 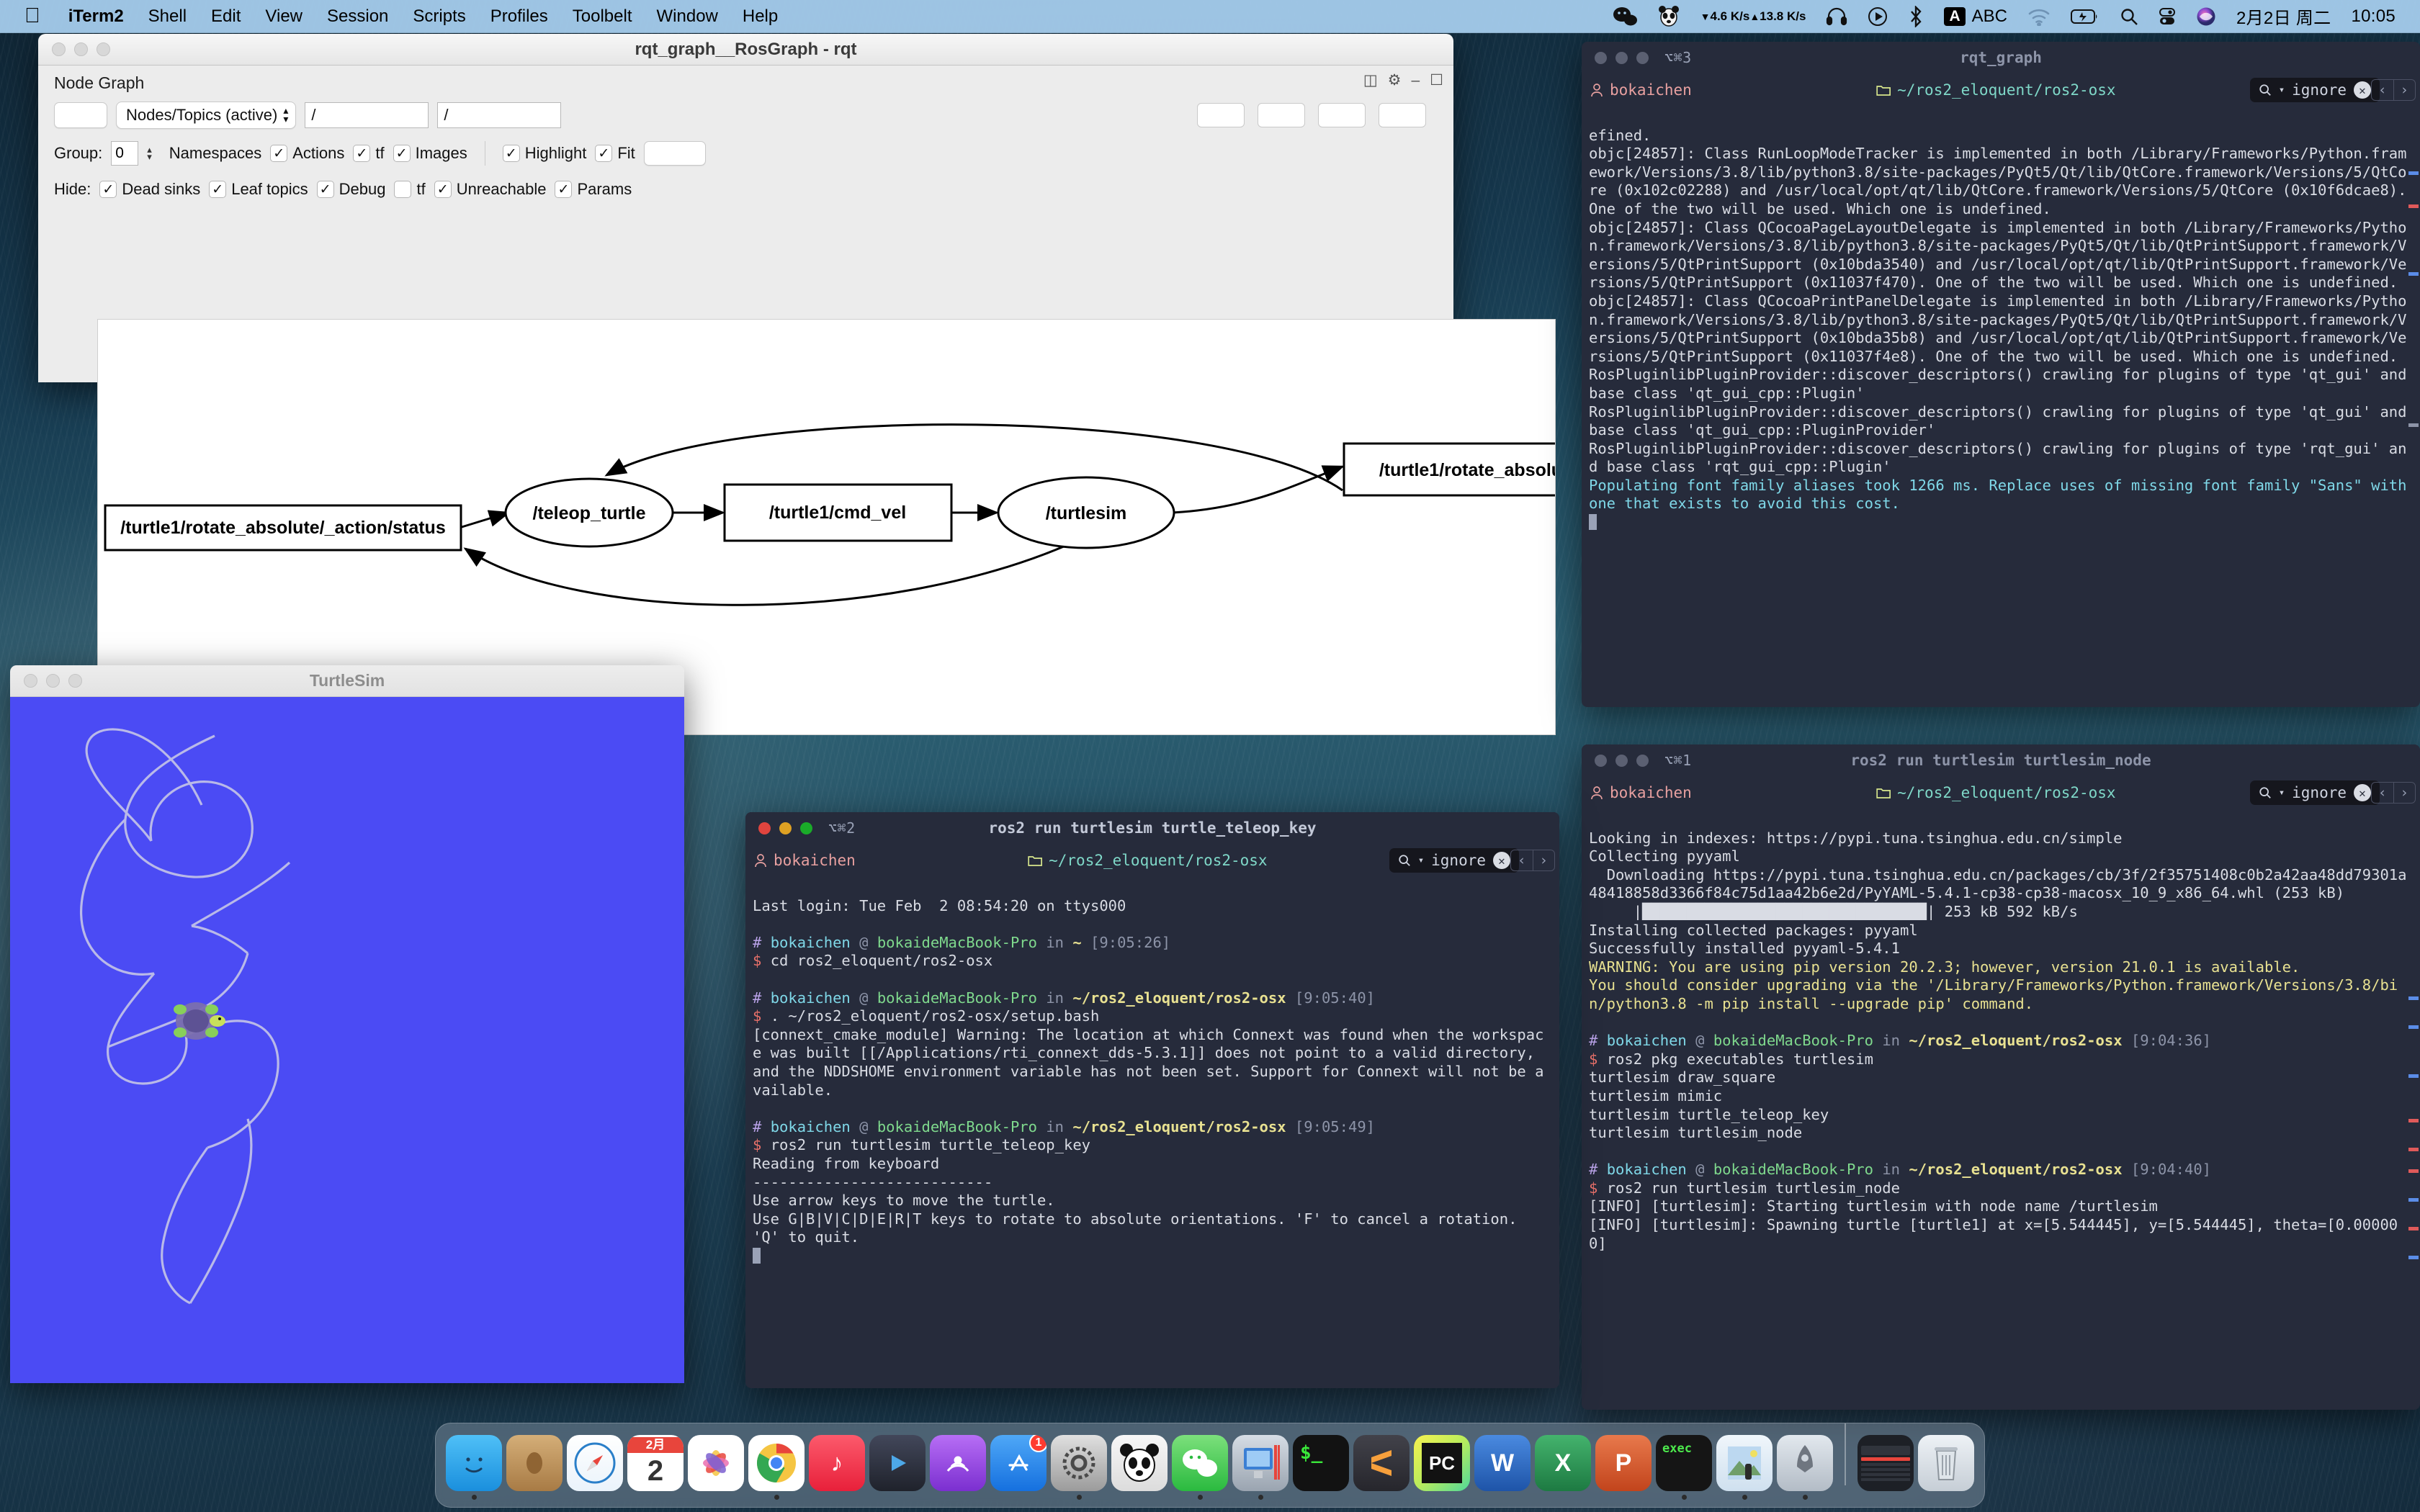 I want to click on launchpad-icon, so click(x=534, y=1463).